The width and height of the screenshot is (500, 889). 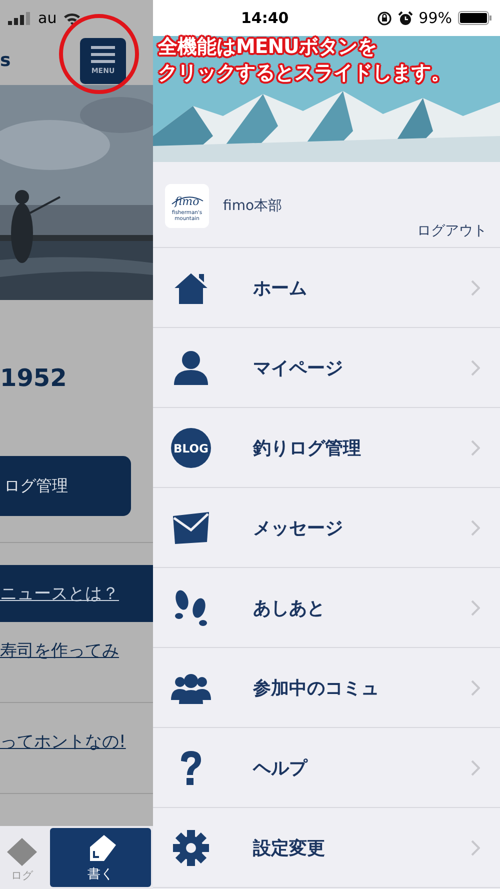 What do you see at coordinates (326, 768) in the screenshot?
I see `menu-item: ヘルプ` at bounding box center [326, 768].